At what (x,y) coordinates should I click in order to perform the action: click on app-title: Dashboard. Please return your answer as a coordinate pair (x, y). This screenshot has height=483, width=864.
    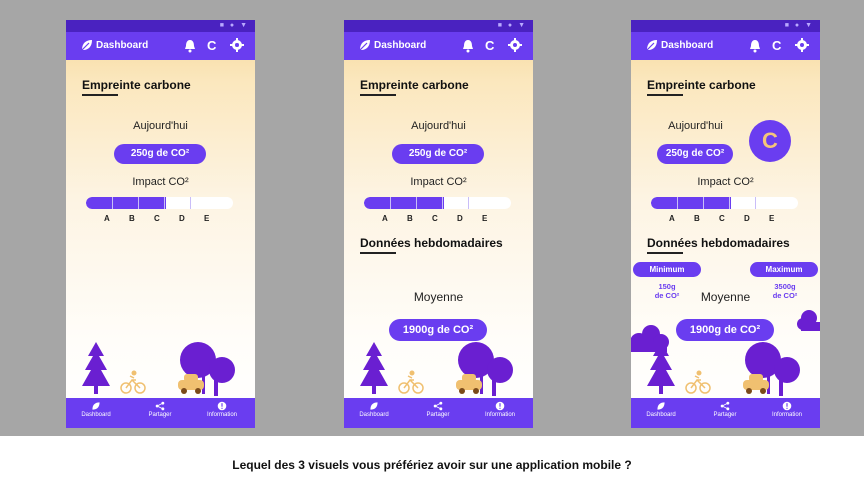
    Looking at the image, I should click on (400, 45).